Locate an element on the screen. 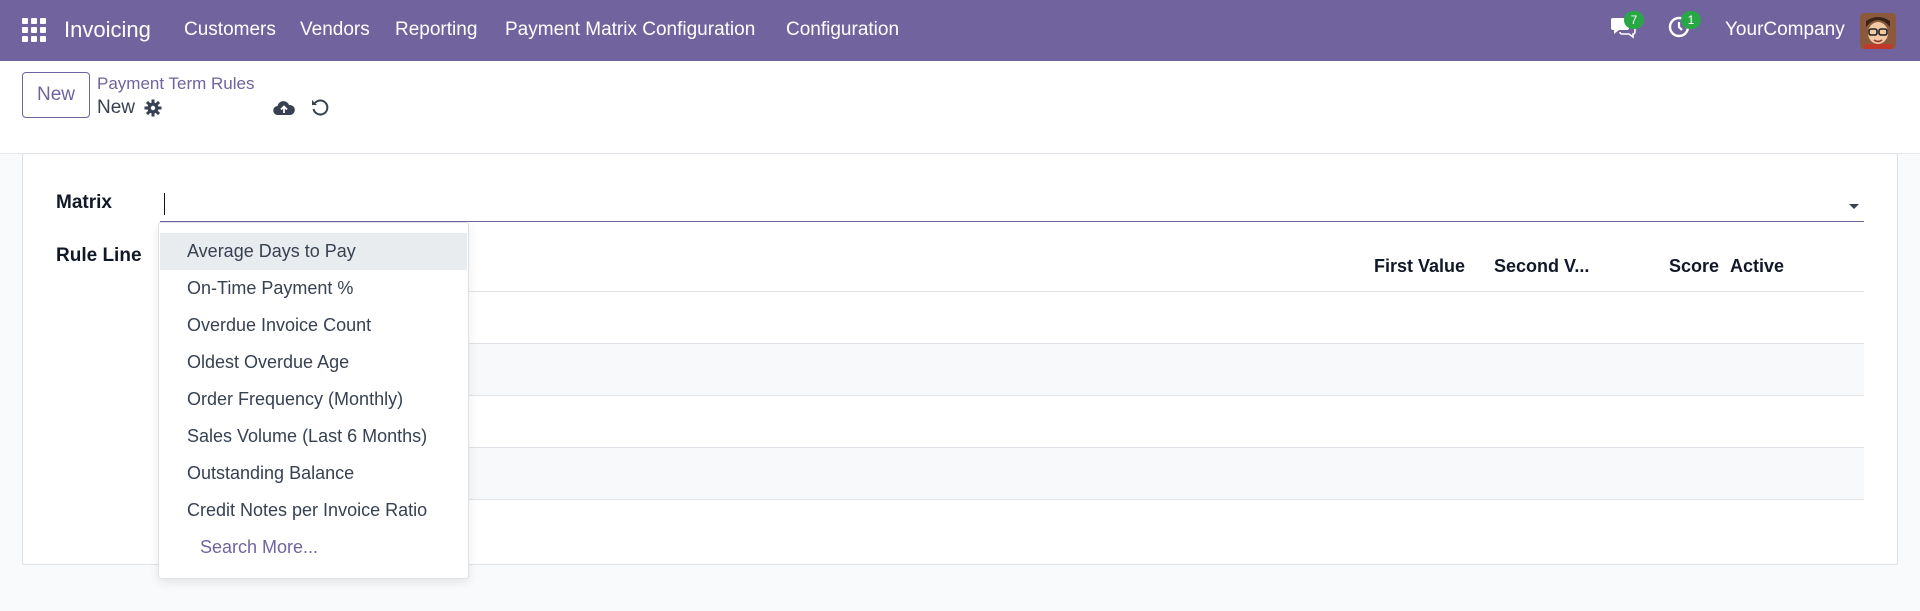 The width and height of the screenshot is (1920, 611). apps-menu-icon is located at coordinates (34, 30).